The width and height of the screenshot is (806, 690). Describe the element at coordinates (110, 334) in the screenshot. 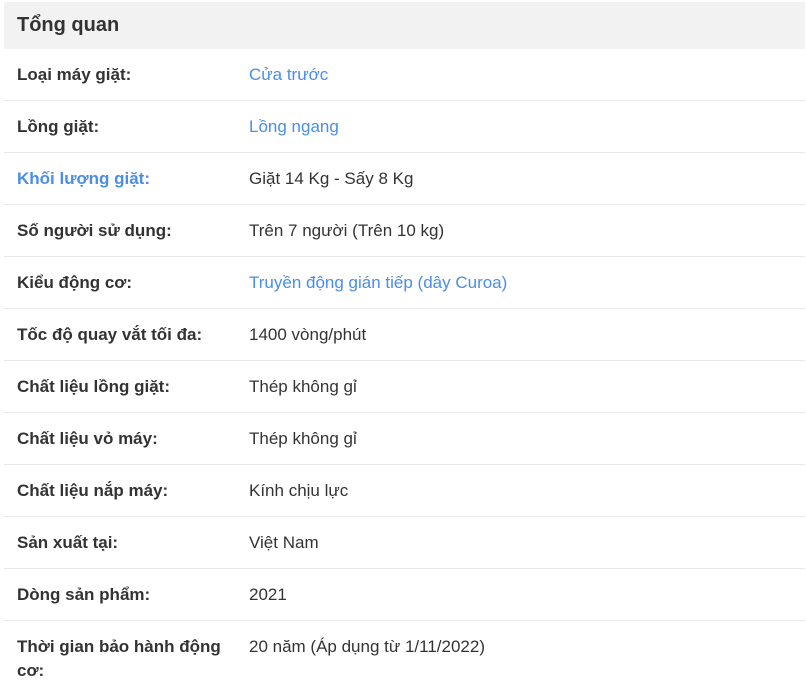

I see `spec-label: Tốc độ quay vắt tối đa:` at that location.